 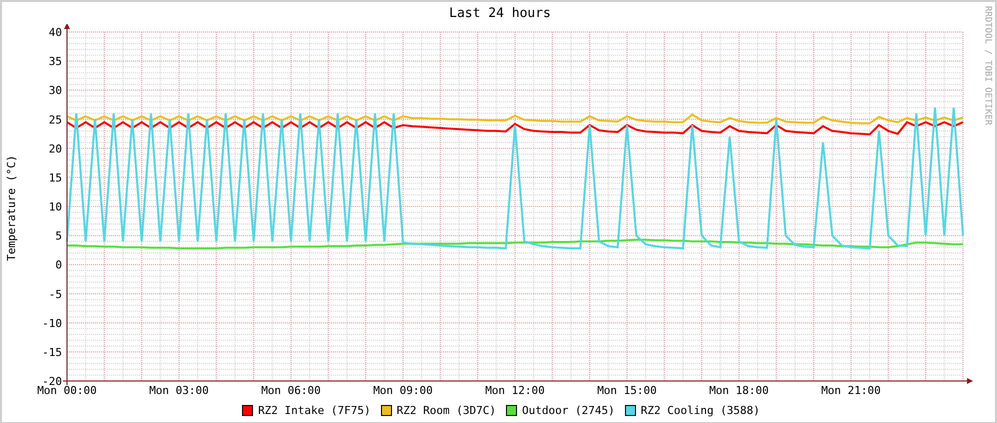 I want to click on axis-tick-label: Mon 12:00, so click(x=515, y=390).